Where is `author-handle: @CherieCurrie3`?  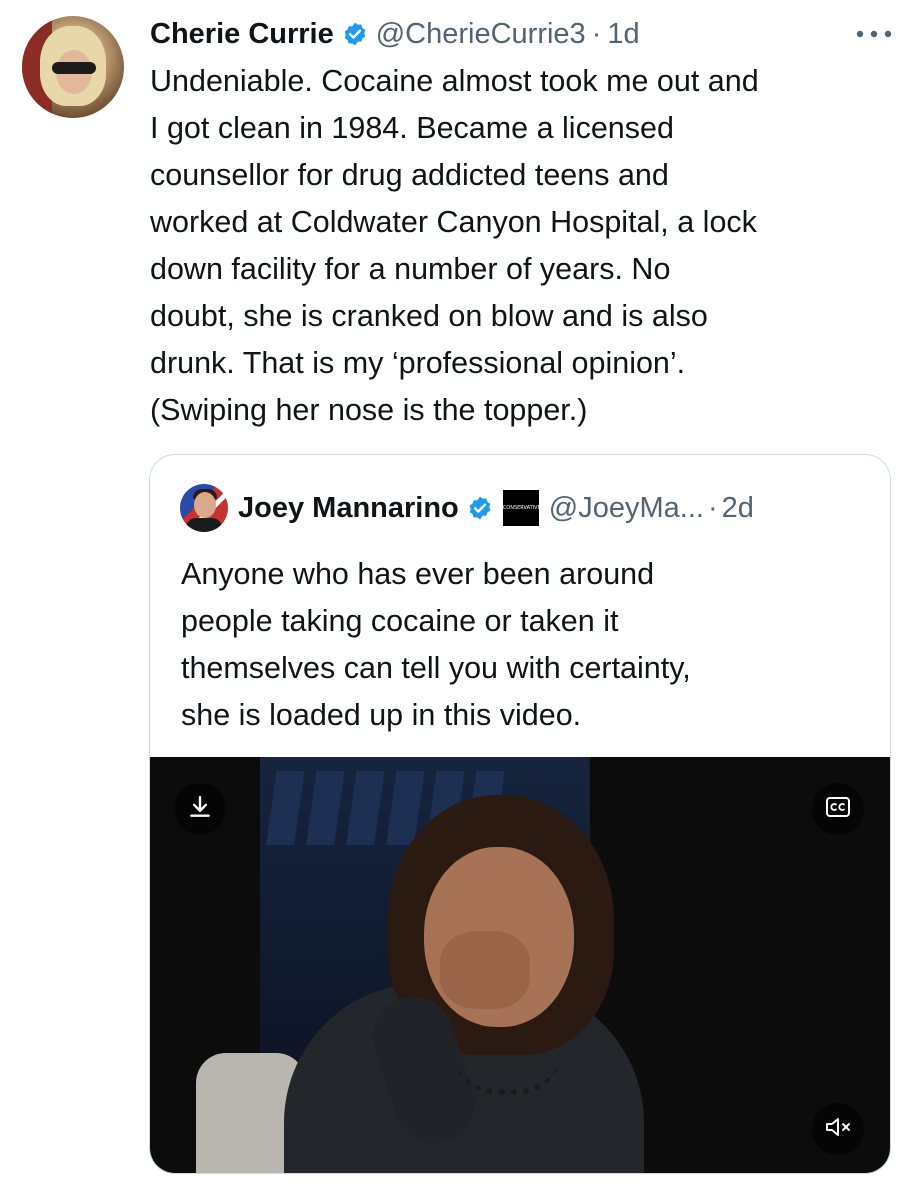 author-handle: @CherieCurrie3 is located at coordinates (481, 34).